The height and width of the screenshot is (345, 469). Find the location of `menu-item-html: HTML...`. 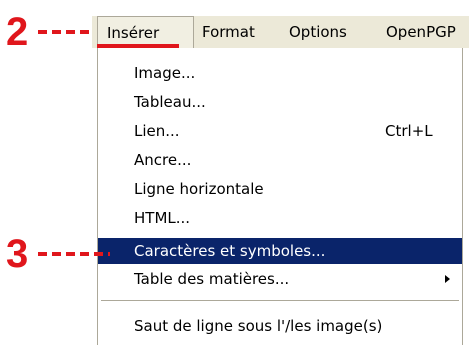

menu-item-html: HTML... is located at coordinates (280, 218).